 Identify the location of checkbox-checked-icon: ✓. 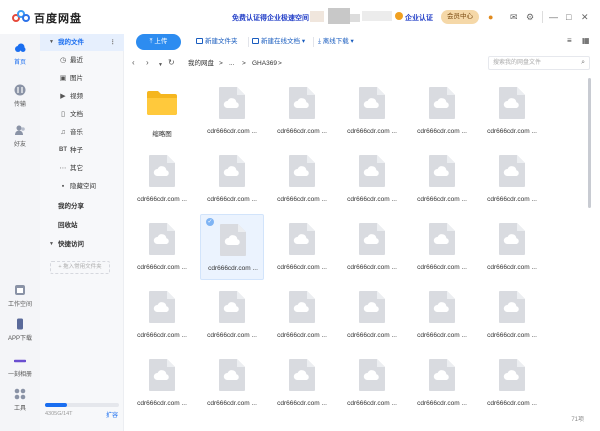
(210, 222).